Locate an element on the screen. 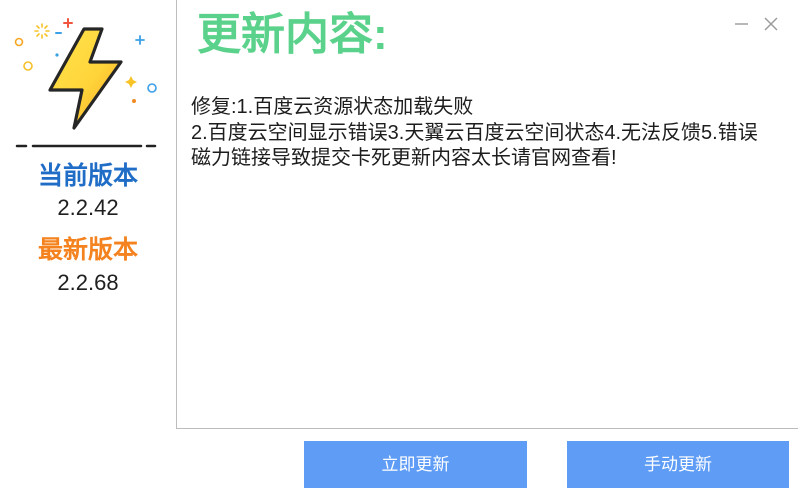 The height and width of the screenshot is (491, 798). minimize-icon is located at coordinates (741, 24).